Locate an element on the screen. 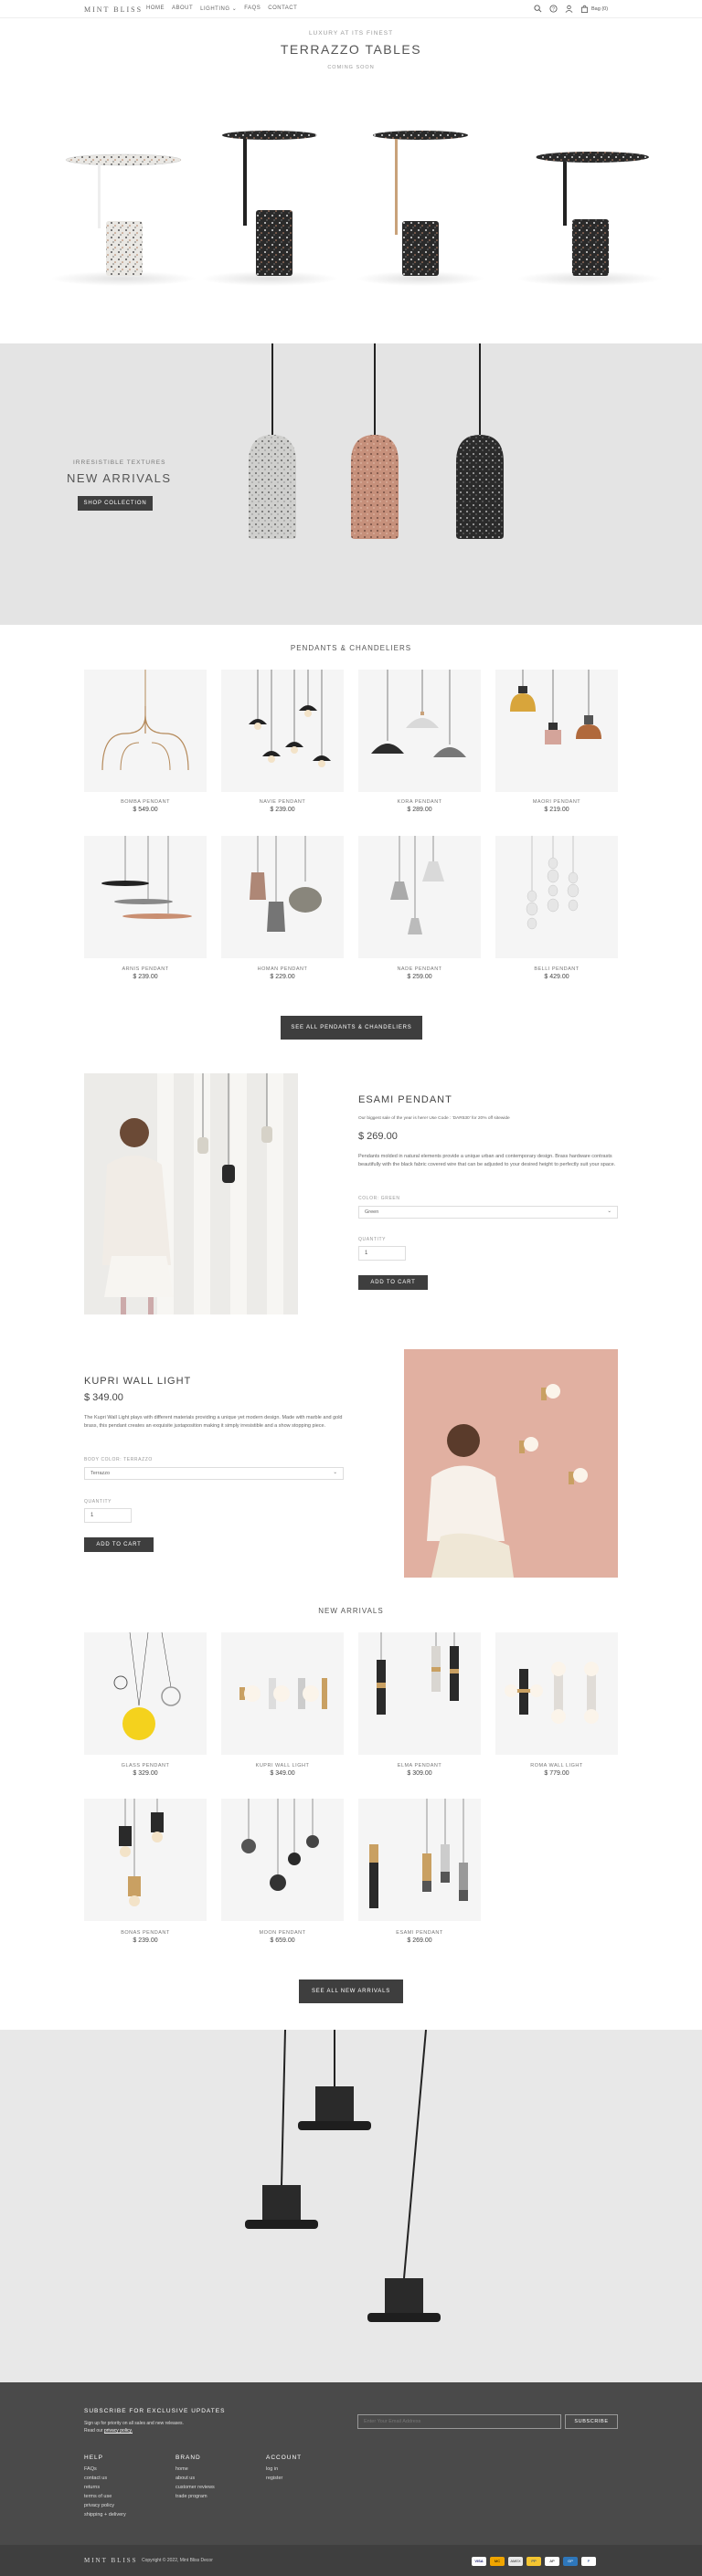 The image size is (702, 2576). hero2-title: NEW ARRIVALS is located at coordinates (120, 478).